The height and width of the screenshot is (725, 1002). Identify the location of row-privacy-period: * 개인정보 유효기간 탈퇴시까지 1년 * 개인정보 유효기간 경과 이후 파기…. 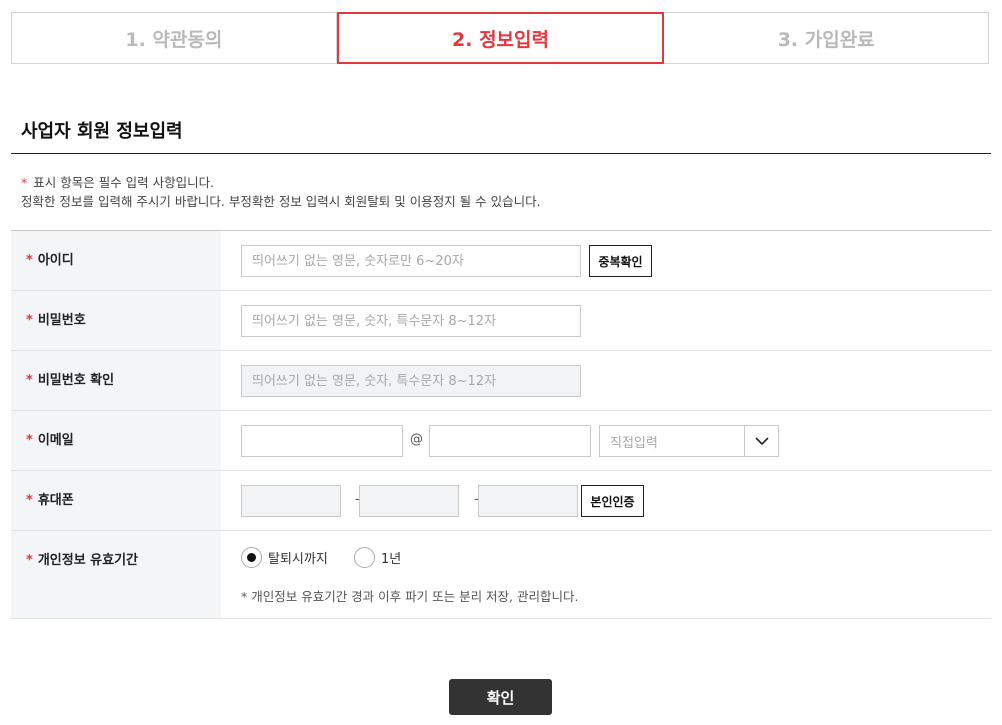
(501, 575).